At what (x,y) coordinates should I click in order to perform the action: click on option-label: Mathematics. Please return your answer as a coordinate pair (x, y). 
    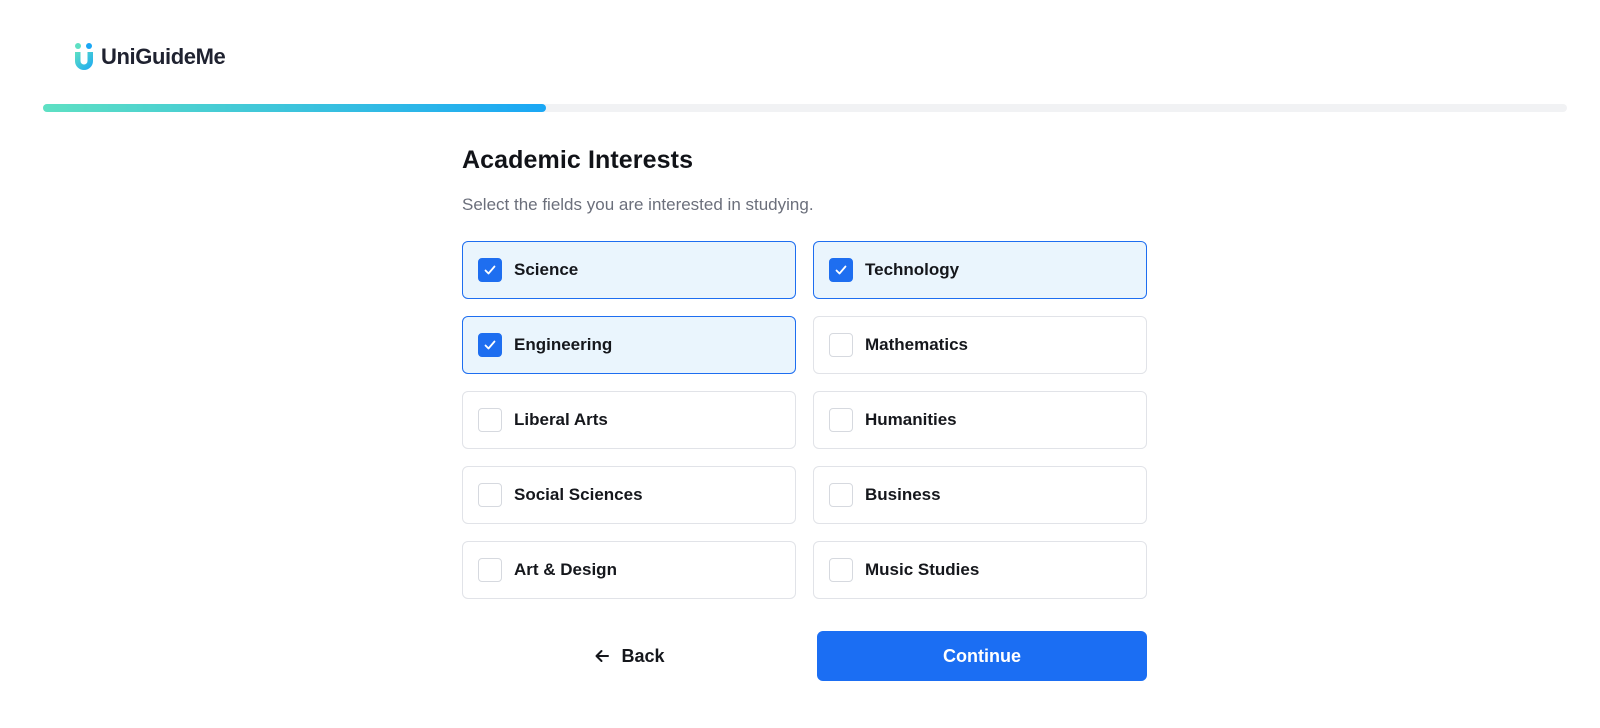
    Looking at the image, I should click on (916, 344).